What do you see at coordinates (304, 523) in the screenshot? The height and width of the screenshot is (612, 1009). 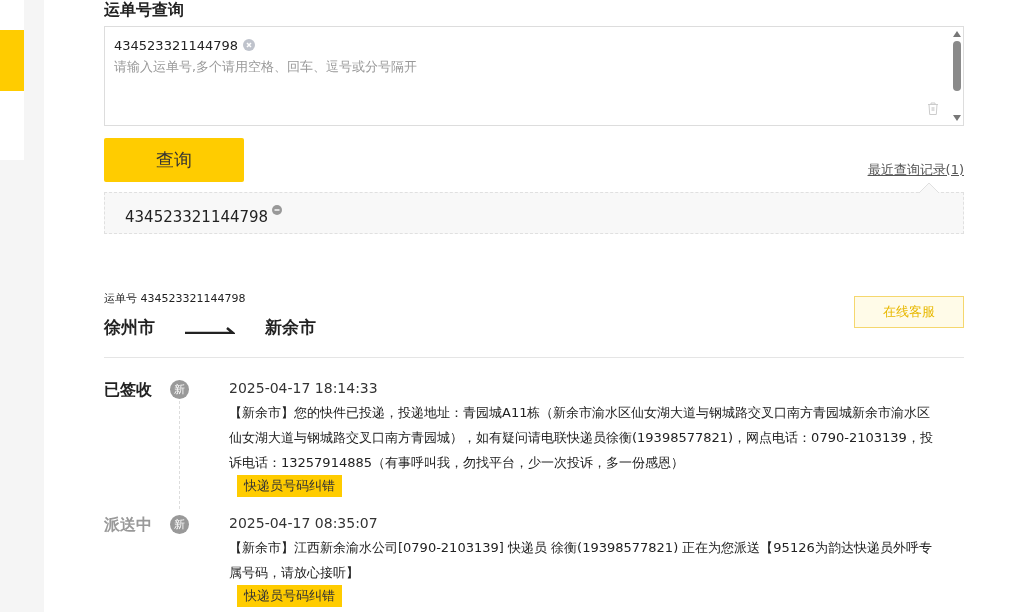 I see `event-time: 2025-04-17 08:35:07` at bounding box center [304, 523].